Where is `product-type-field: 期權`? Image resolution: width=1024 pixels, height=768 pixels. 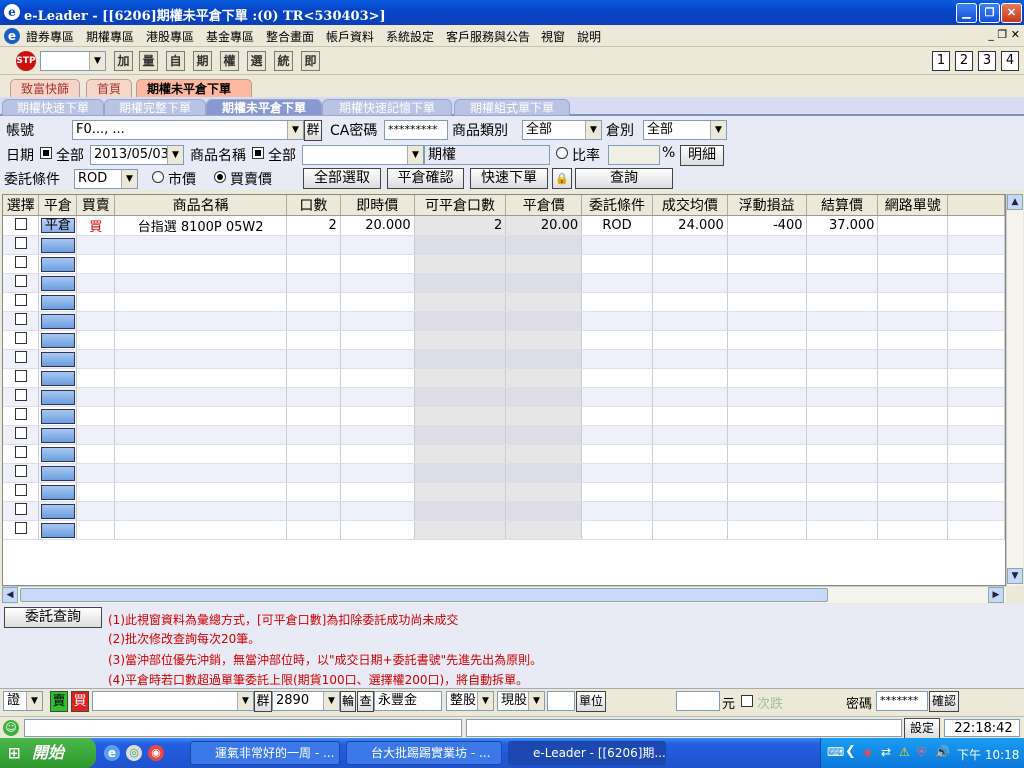 product-type-field: 期權 is located at coordinates (487, 155).